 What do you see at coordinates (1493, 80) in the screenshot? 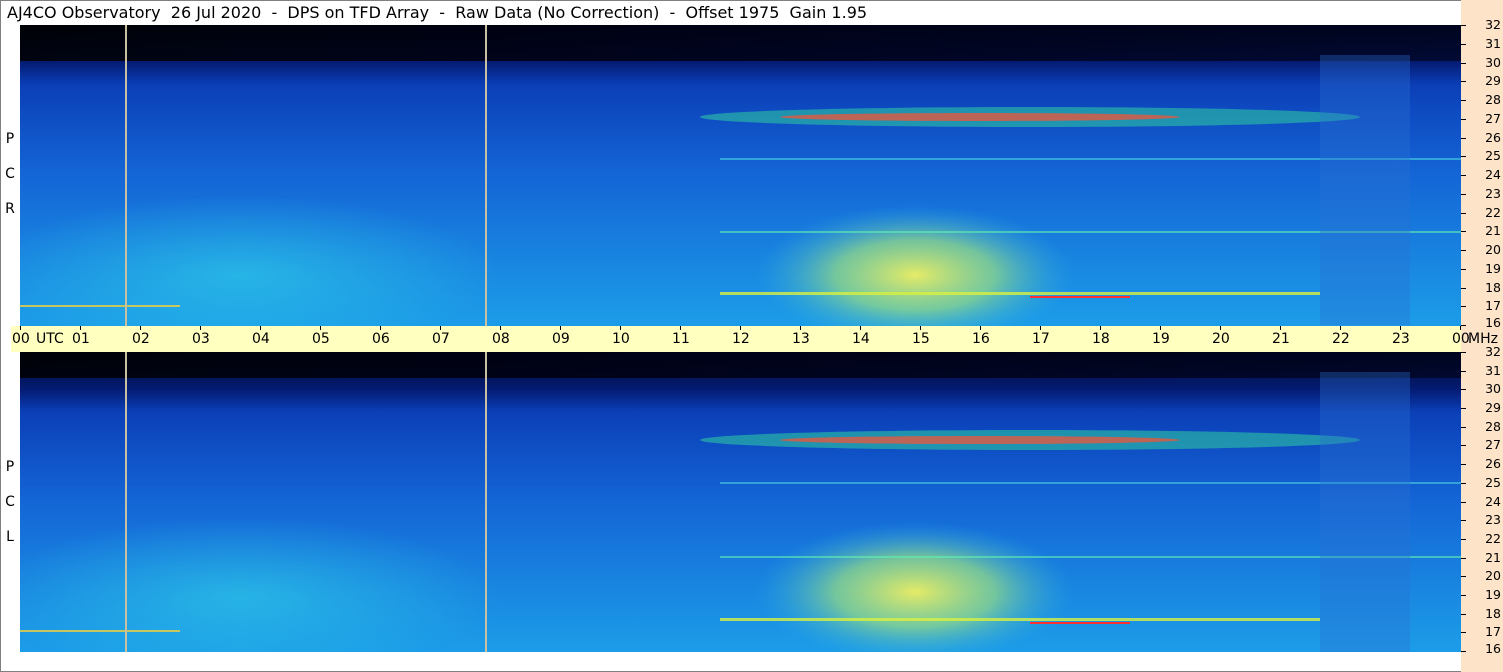
I see `frequency-tick-label: 29` at bounding box center [1493, 80].